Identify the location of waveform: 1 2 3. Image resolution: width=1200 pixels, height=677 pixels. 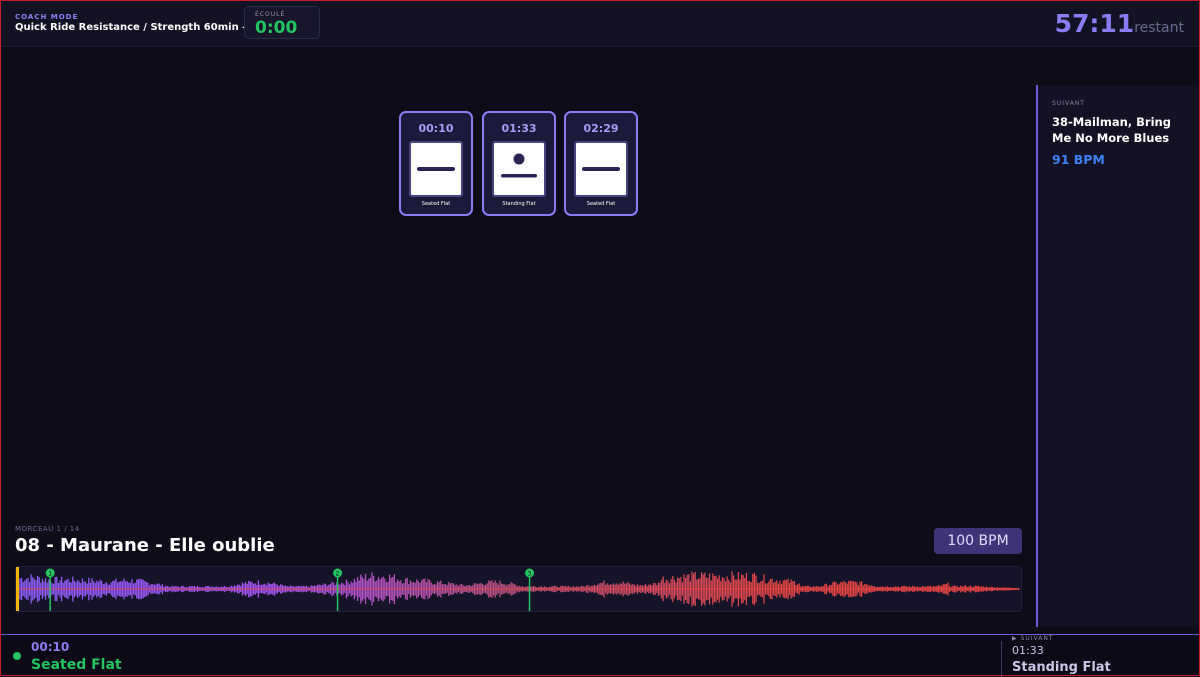
(518, 589).